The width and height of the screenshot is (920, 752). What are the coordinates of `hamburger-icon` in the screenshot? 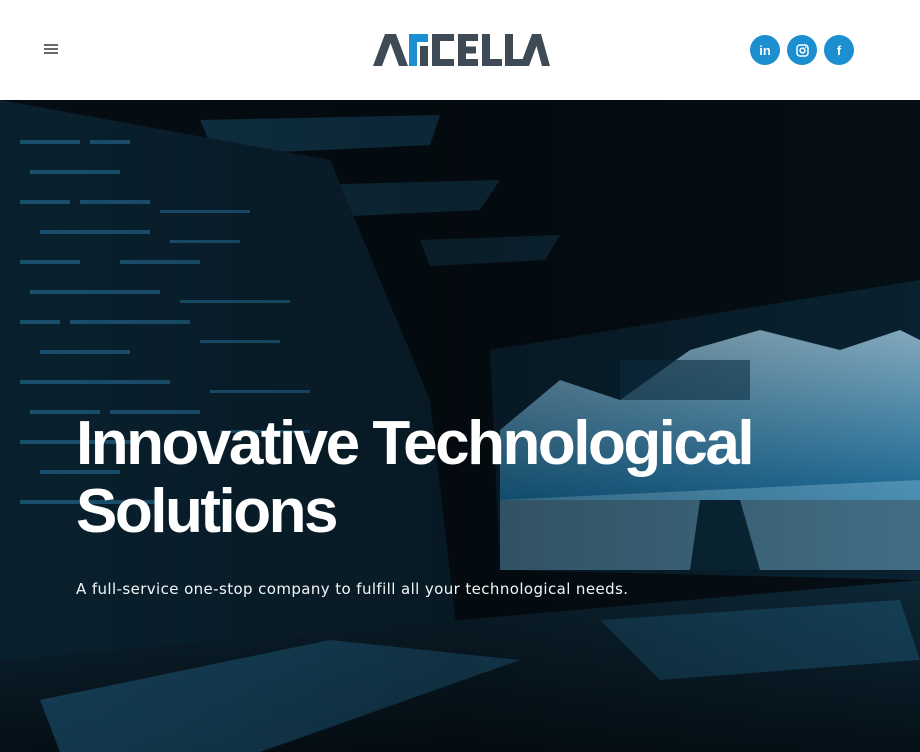 It's located at (51, 50).